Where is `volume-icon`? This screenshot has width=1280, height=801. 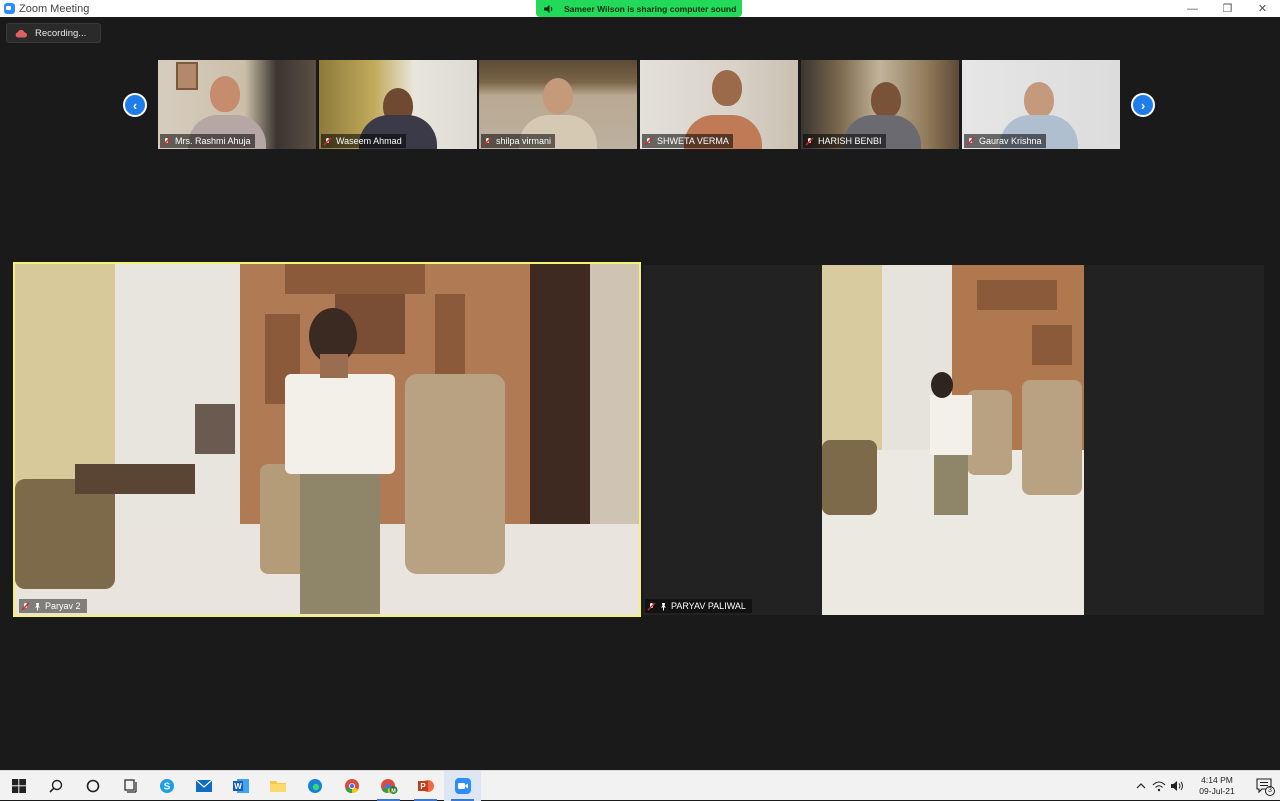
volume-icon is located at coordinates (1177, 786).